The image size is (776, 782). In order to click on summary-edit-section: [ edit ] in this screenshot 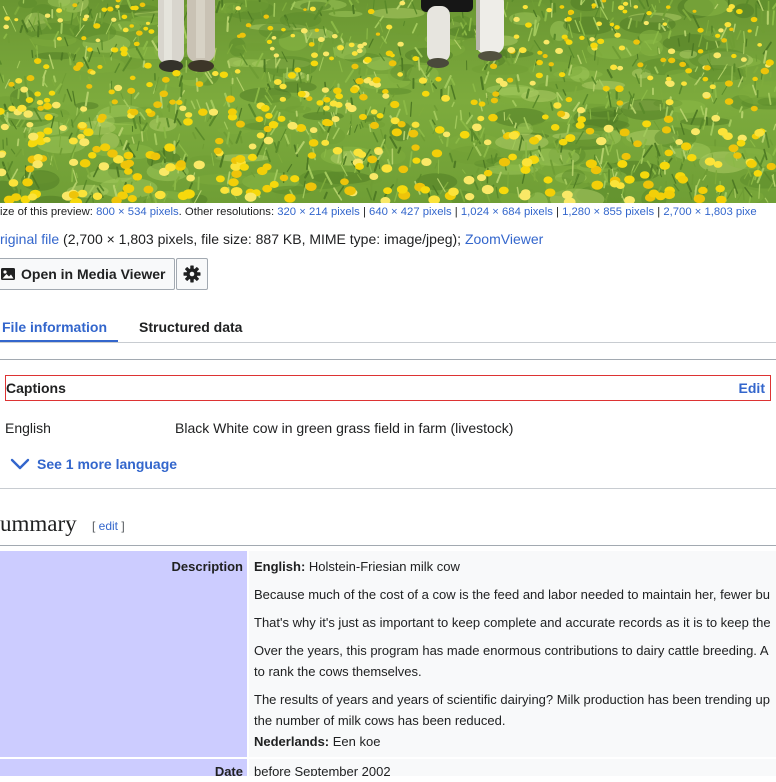, I will do `click(108, 526)`.